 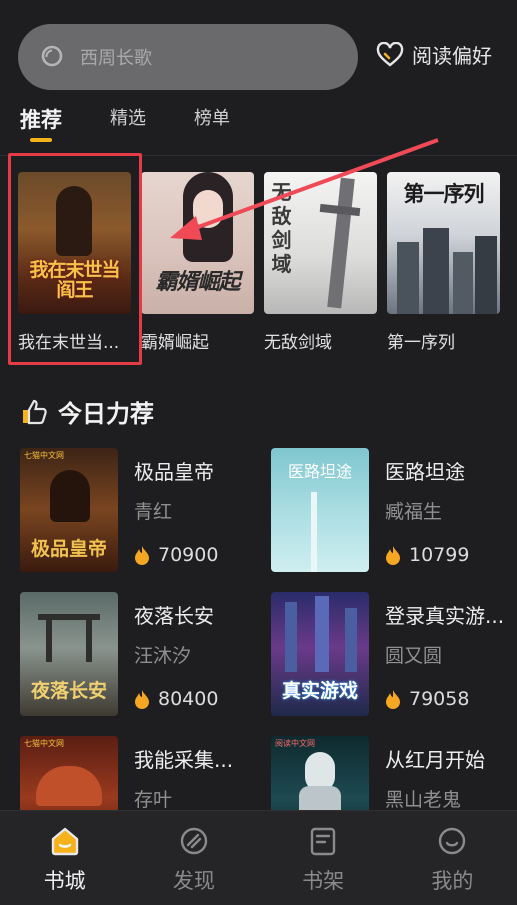 What do you see at coordinates (69, 510) in the screenshot?
I see `book-cover: 七猫中文网 极品皇帝` at bounding box center [69, 510].